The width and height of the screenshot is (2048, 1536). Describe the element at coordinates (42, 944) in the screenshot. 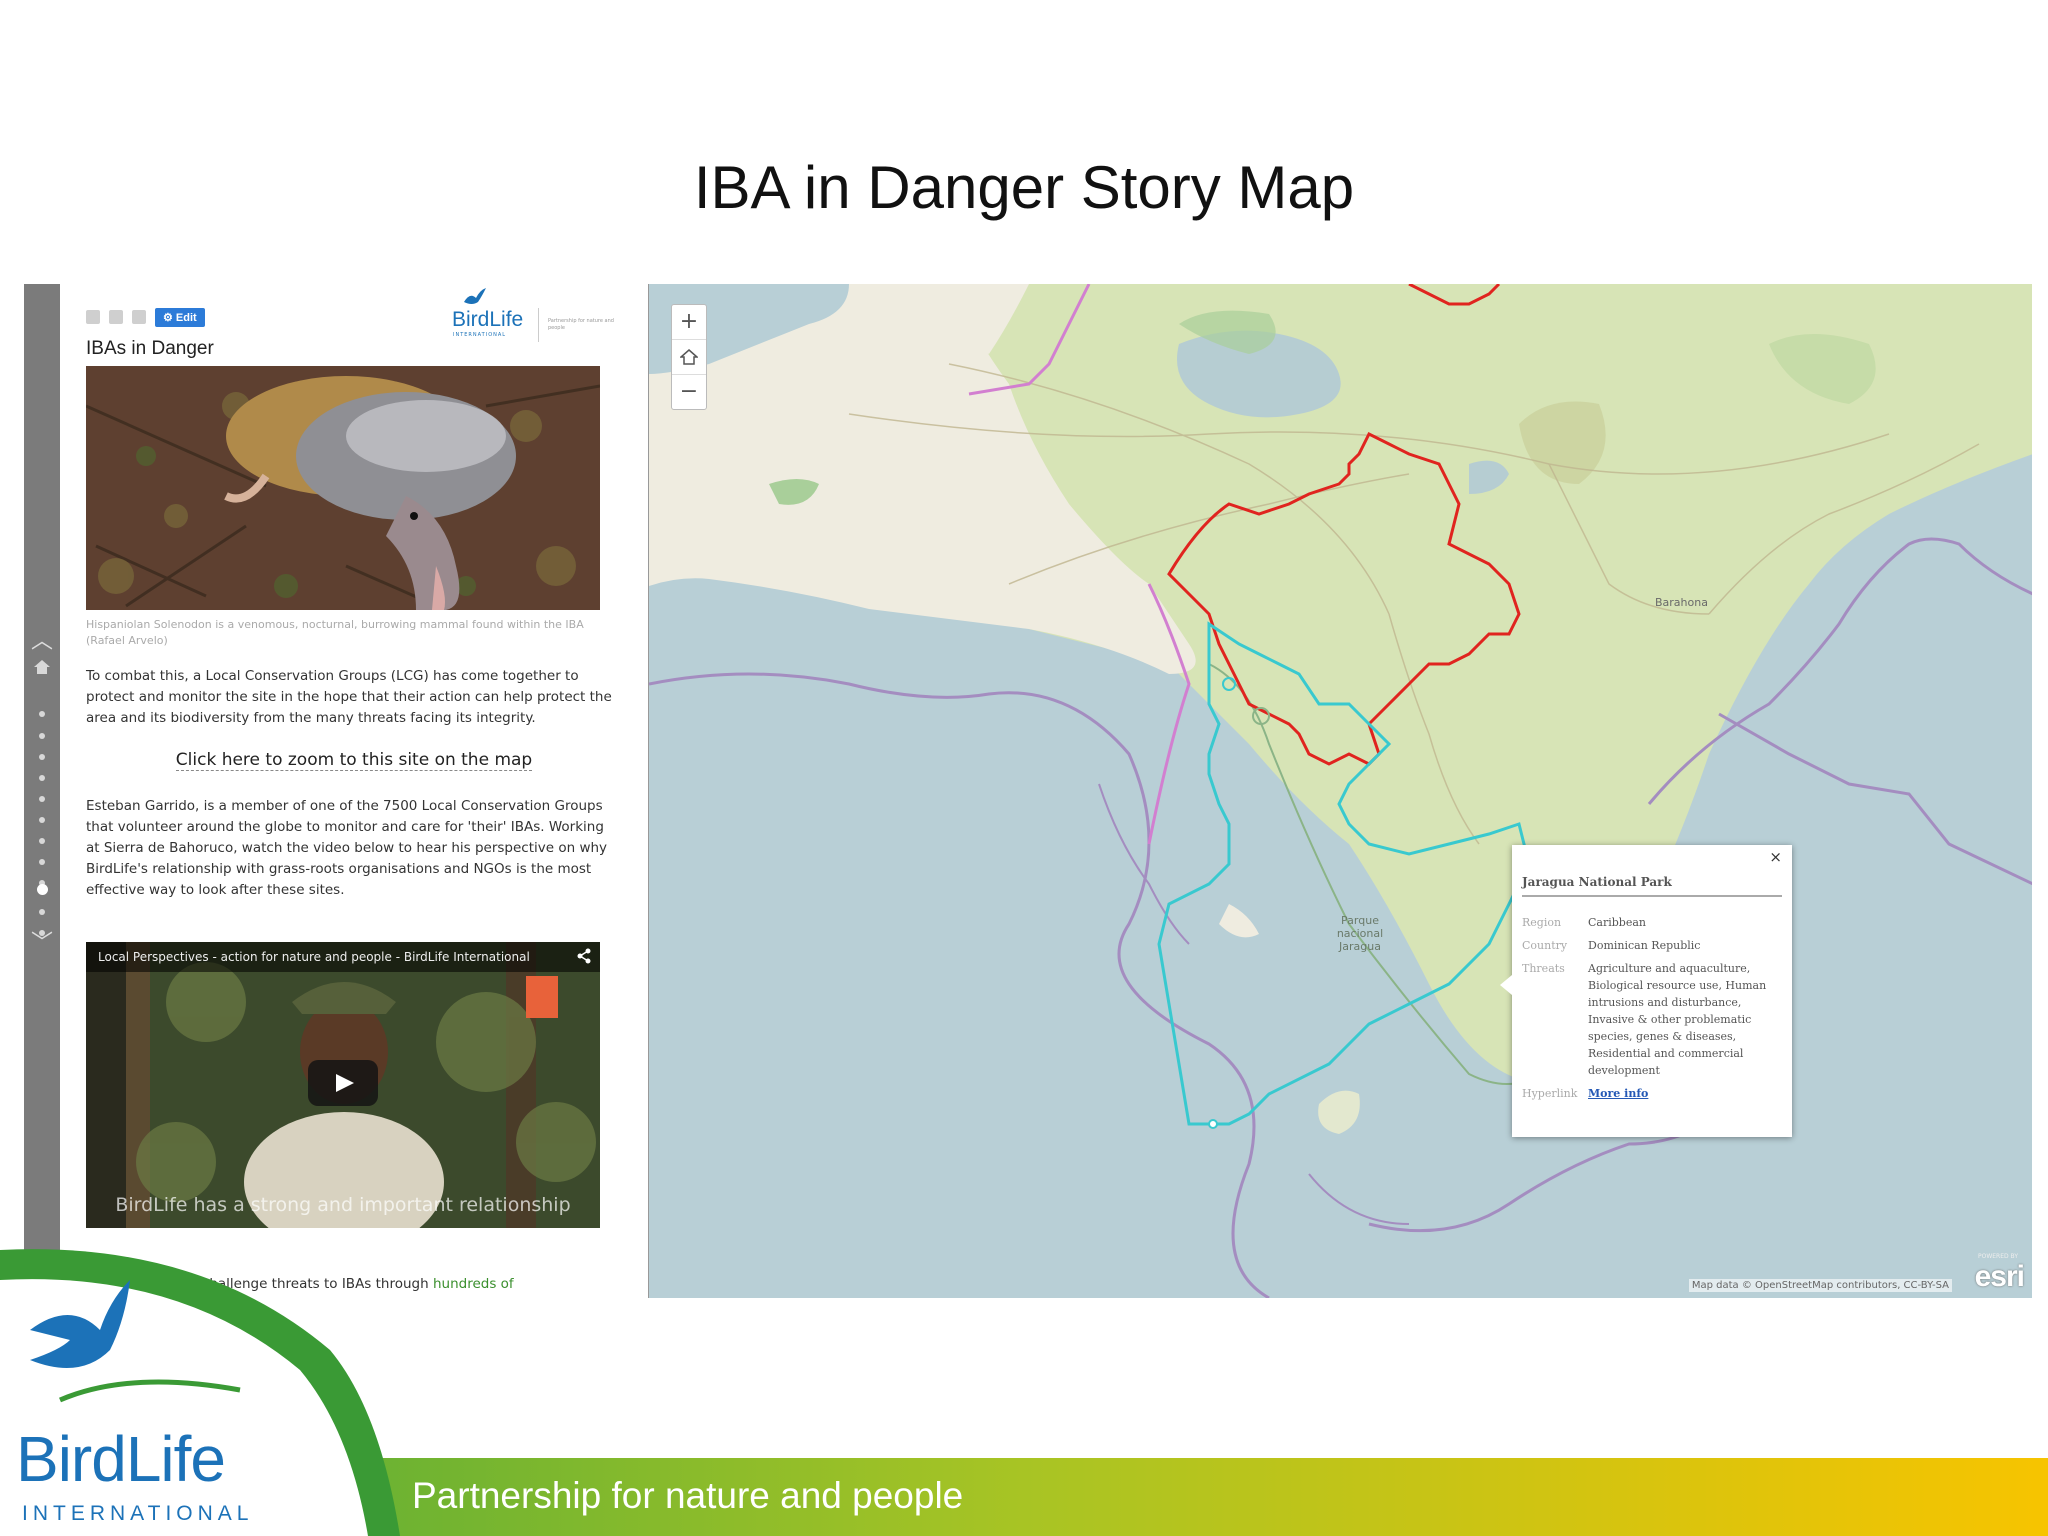

I see `nav-down-arrow-icon: ﹀` at that location.